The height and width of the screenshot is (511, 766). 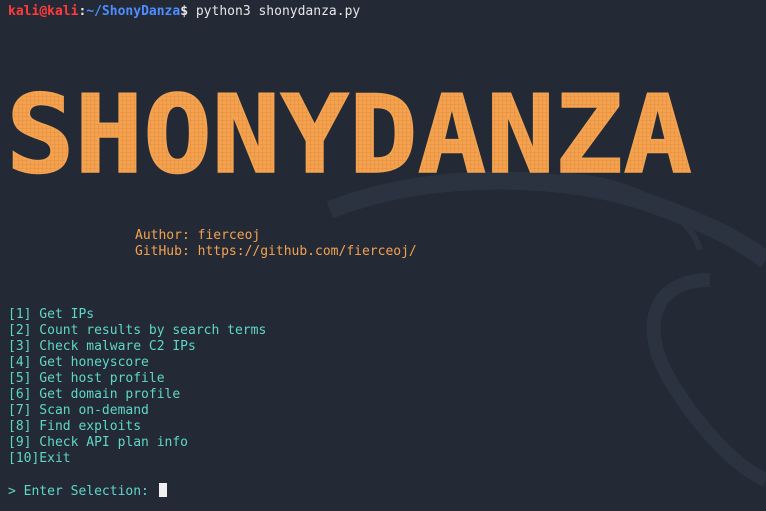 What do you see at coordinates (98, 442) in the screenshot?
I see `menu-item-check-api-plan: [9] Check API plan info` at bounding box center [98, 442].